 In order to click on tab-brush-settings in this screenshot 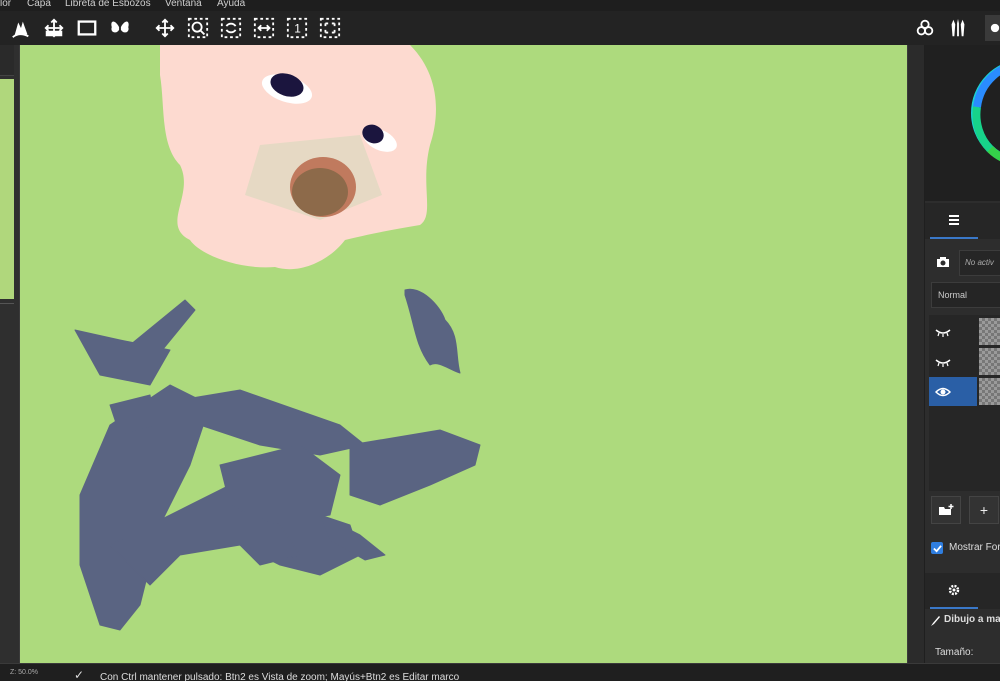, I will do `click(954, 591)`.